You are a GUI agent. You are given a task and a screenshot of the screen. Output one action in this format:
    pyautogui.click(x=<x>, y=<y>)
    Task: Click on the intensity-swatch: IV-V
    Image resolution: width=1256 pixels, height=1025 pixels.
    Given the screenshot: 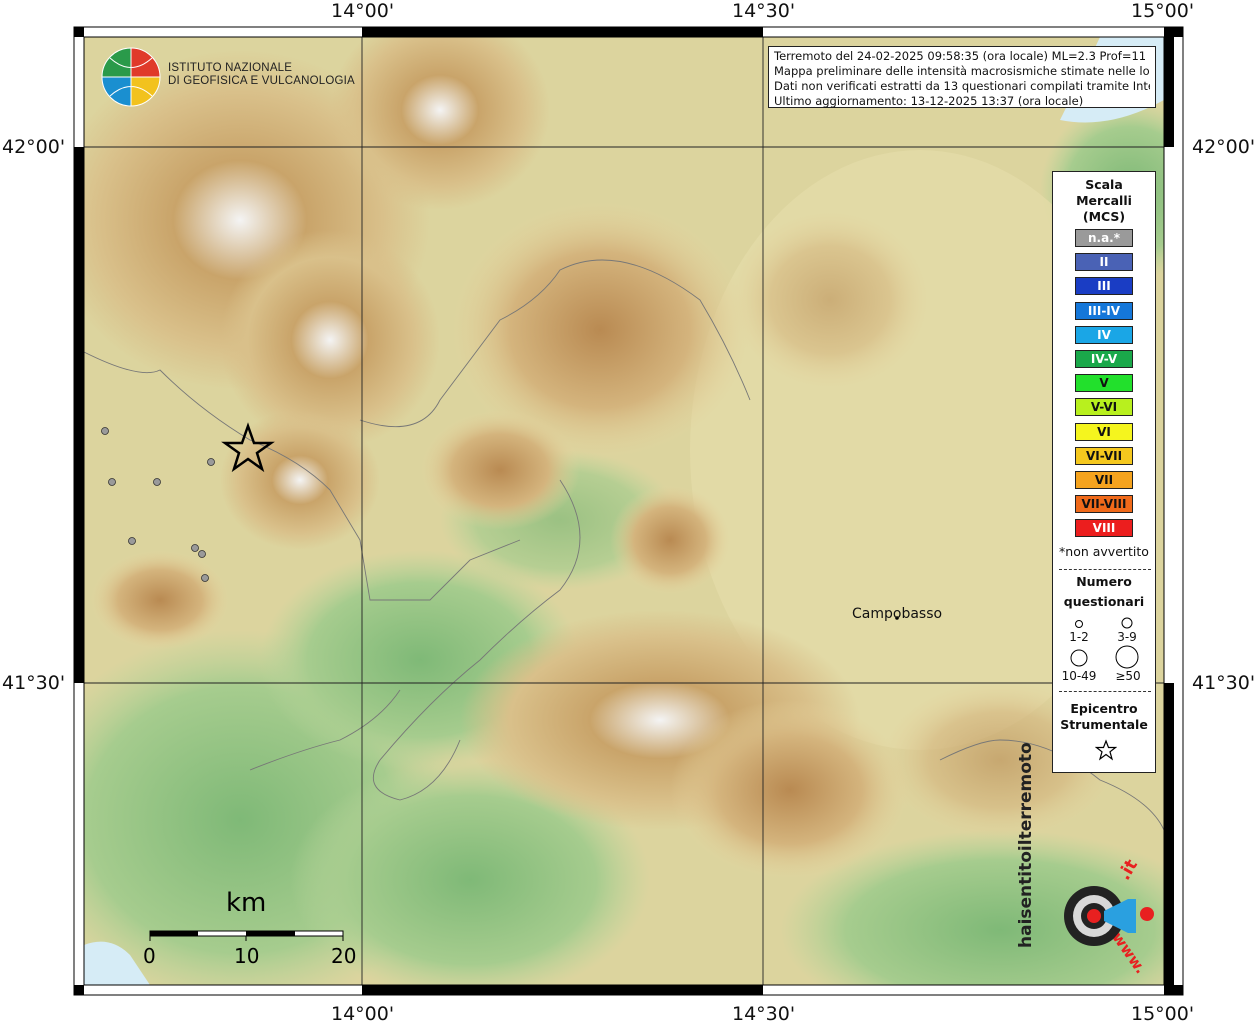 What is the action you would take?
    pyautogui.click(x=1104, y=359)
    